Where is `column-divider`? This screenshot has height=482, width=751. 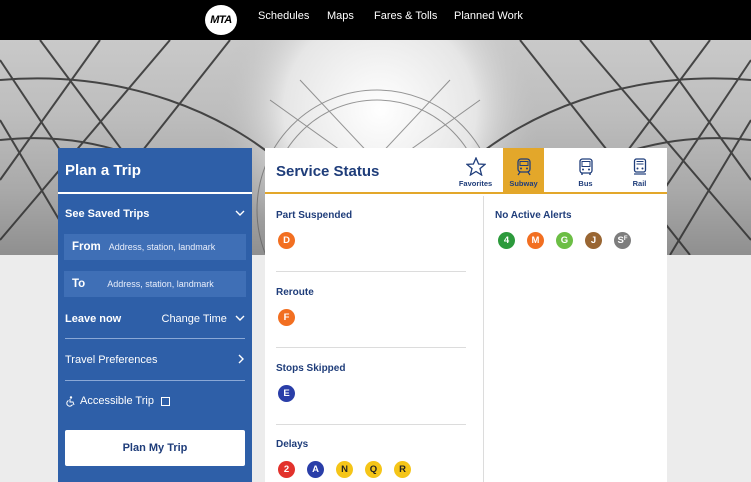 column-divider is located at coordinates (483, 339).